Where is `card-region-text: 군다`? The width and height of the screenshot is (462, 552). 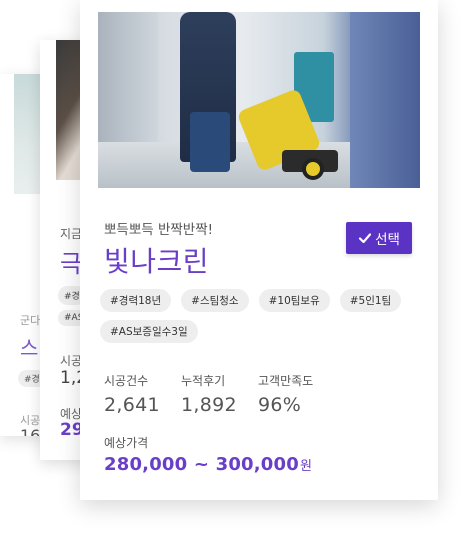 card-region-text: 군다 is located at coordinates (30, 320).